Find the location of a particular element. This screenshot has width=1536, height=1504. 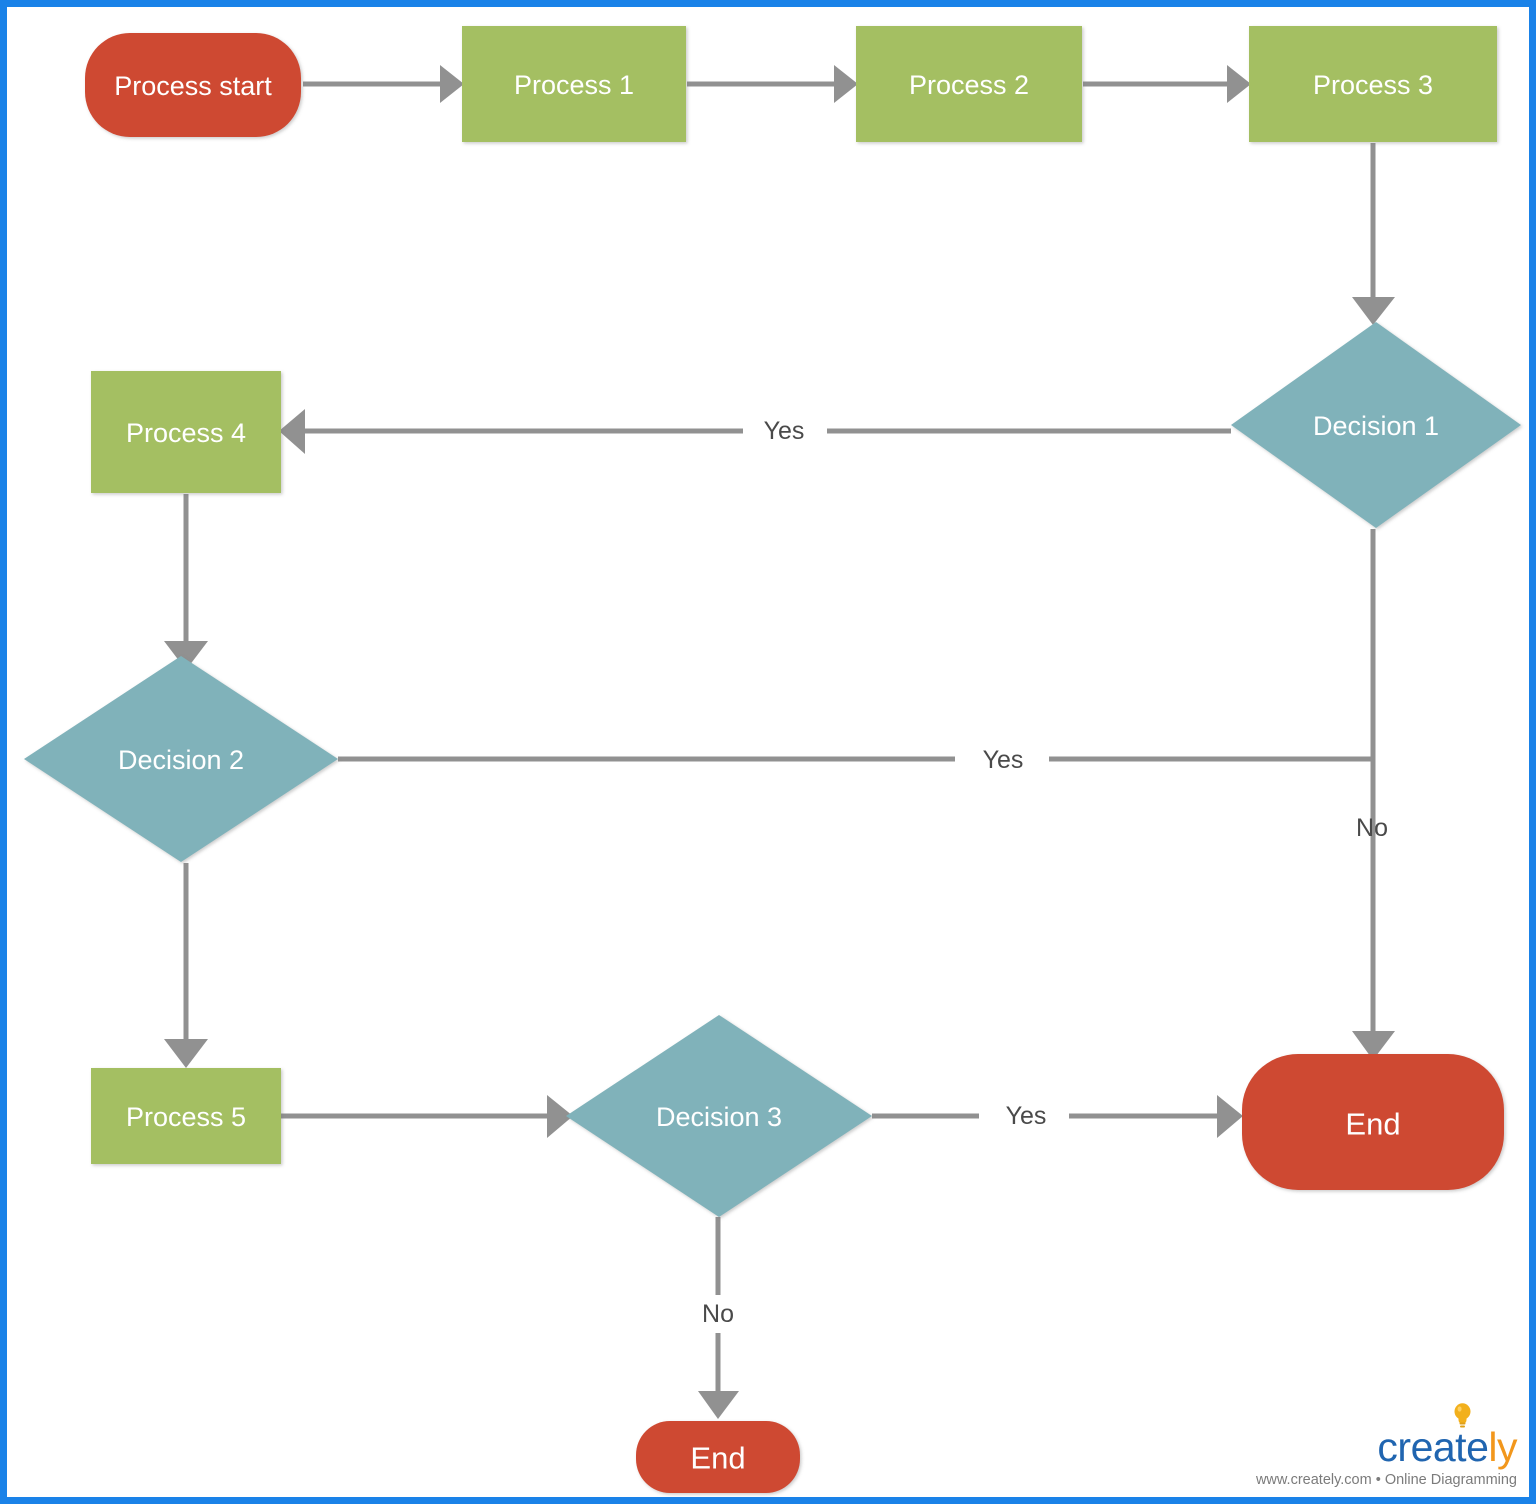

logo-text-creat: creat is located at coordinates (1422, 1446).